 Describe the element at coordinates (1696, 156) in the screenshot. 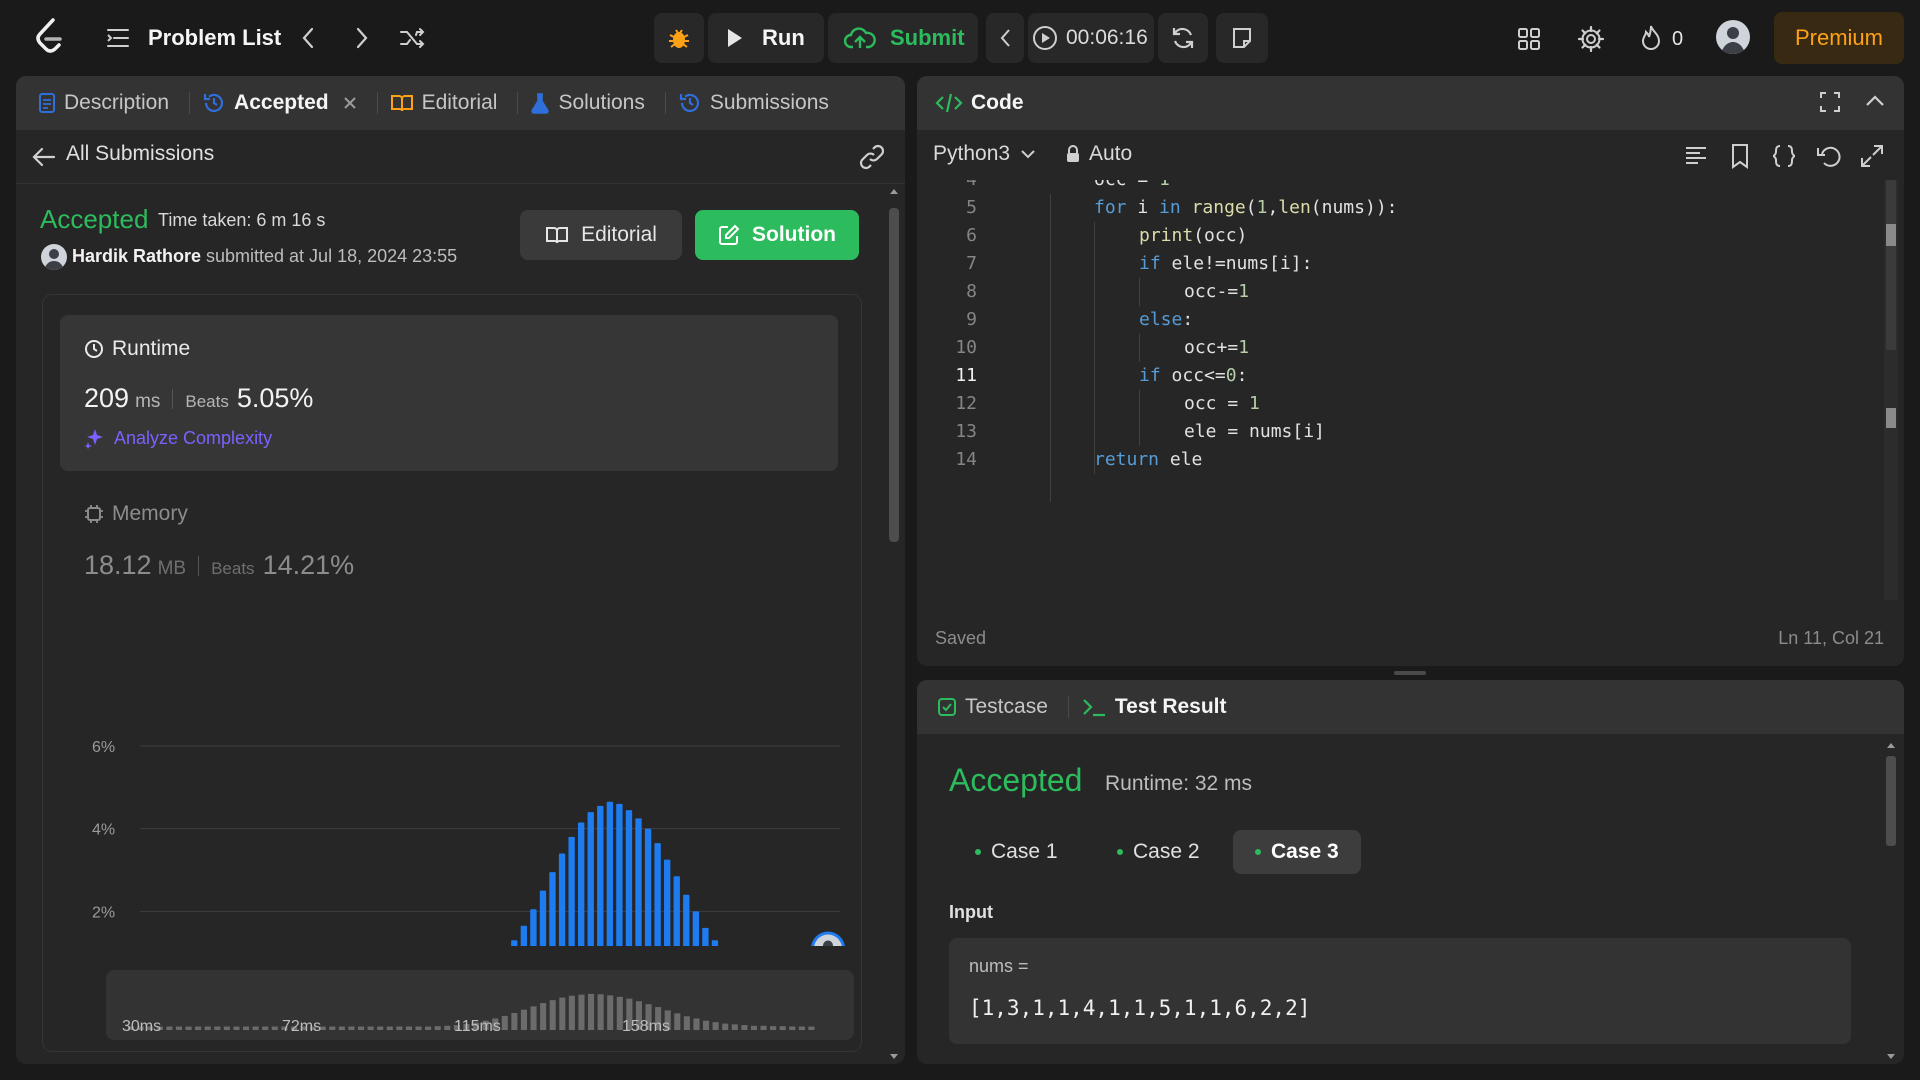

I see `format-icon` at that location.